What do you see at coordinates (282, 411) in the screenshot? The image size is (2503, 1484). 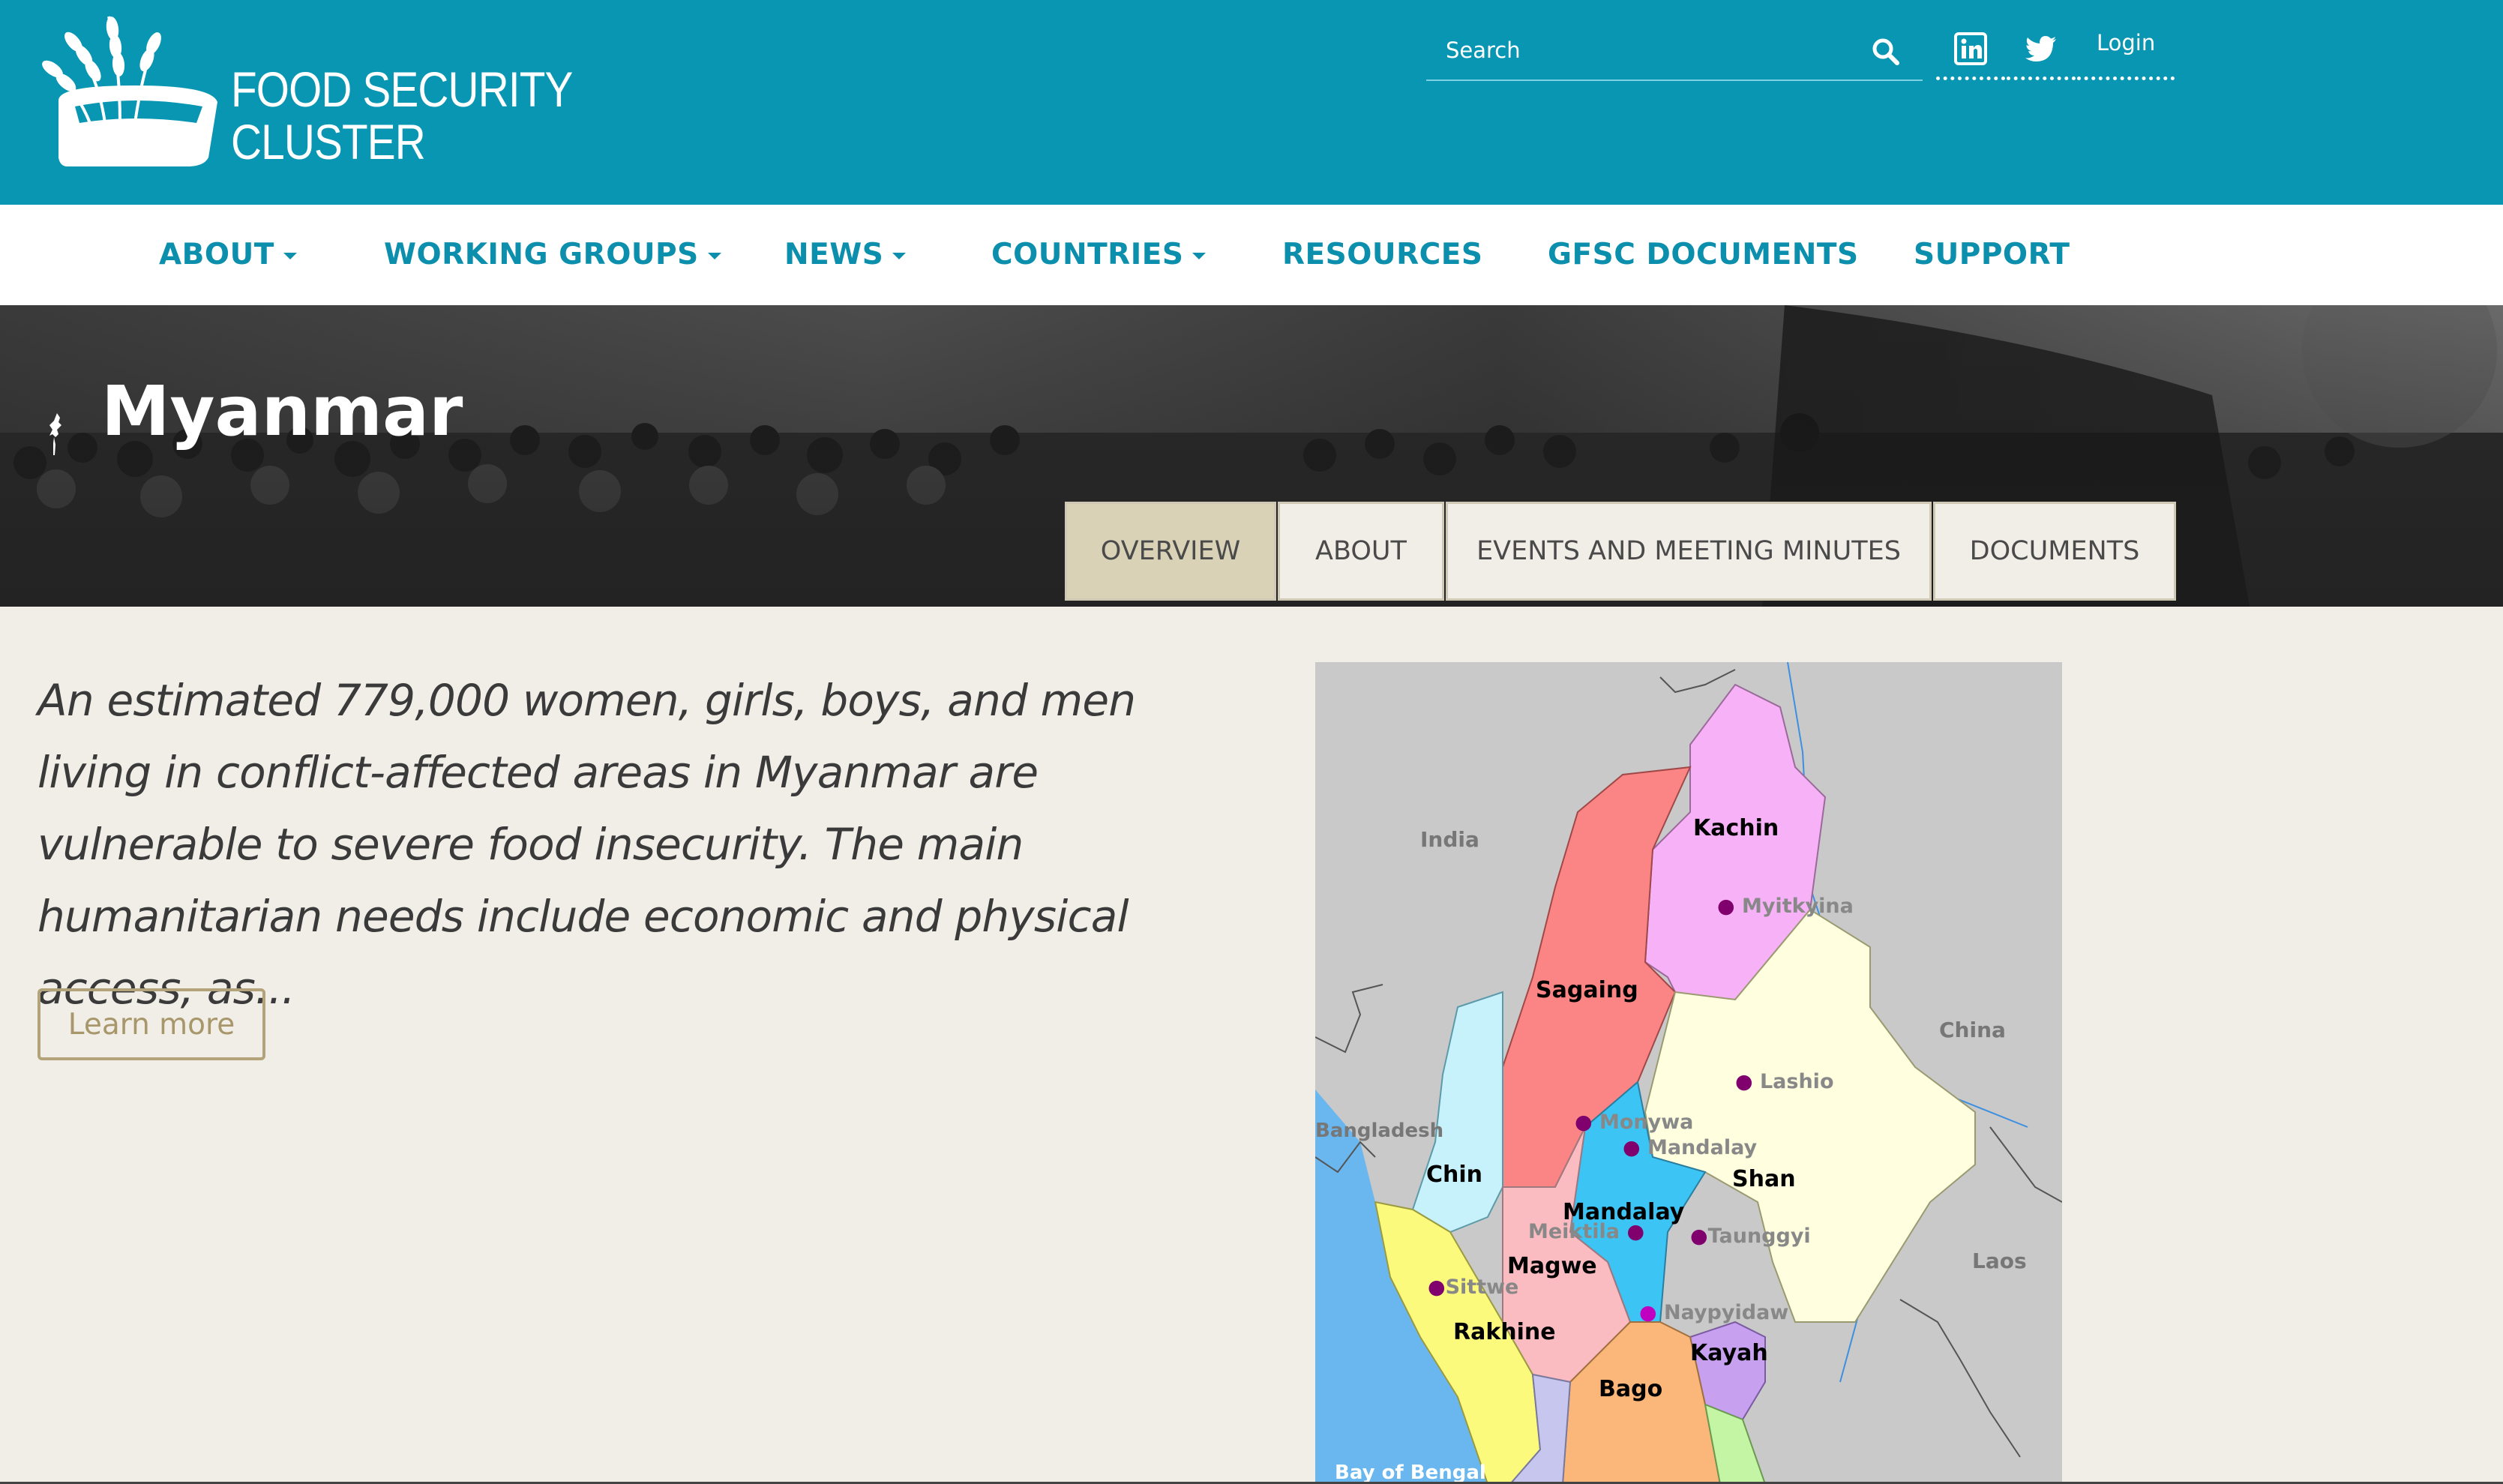 I see `page-title: Myanmar` at bounding box center [282, 411].